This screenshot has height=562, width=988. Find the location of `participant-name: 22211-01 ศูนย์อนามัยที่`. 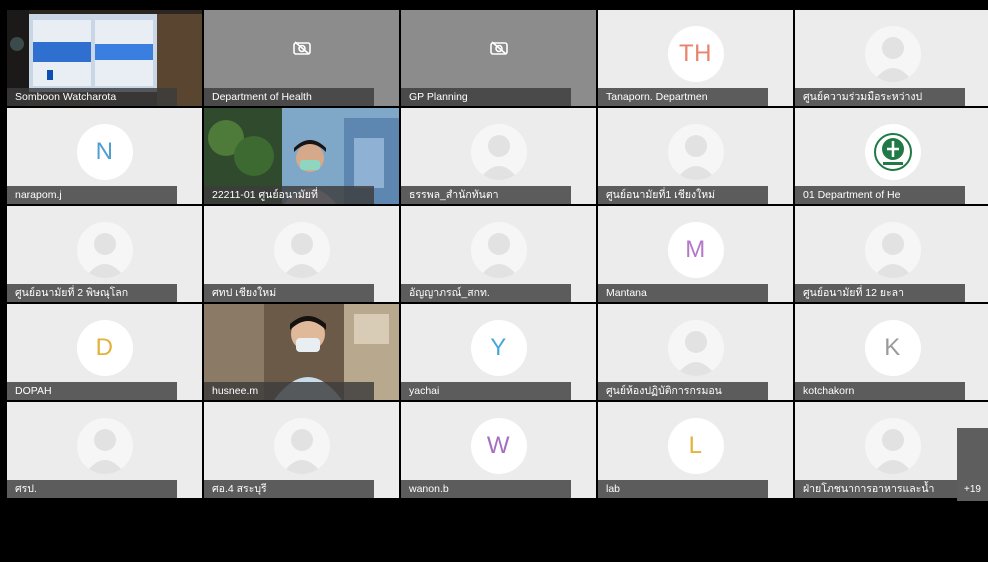

participant-name: 22211-01 ศูนย์อนามัยที่ is located at coordinates (289, 195).